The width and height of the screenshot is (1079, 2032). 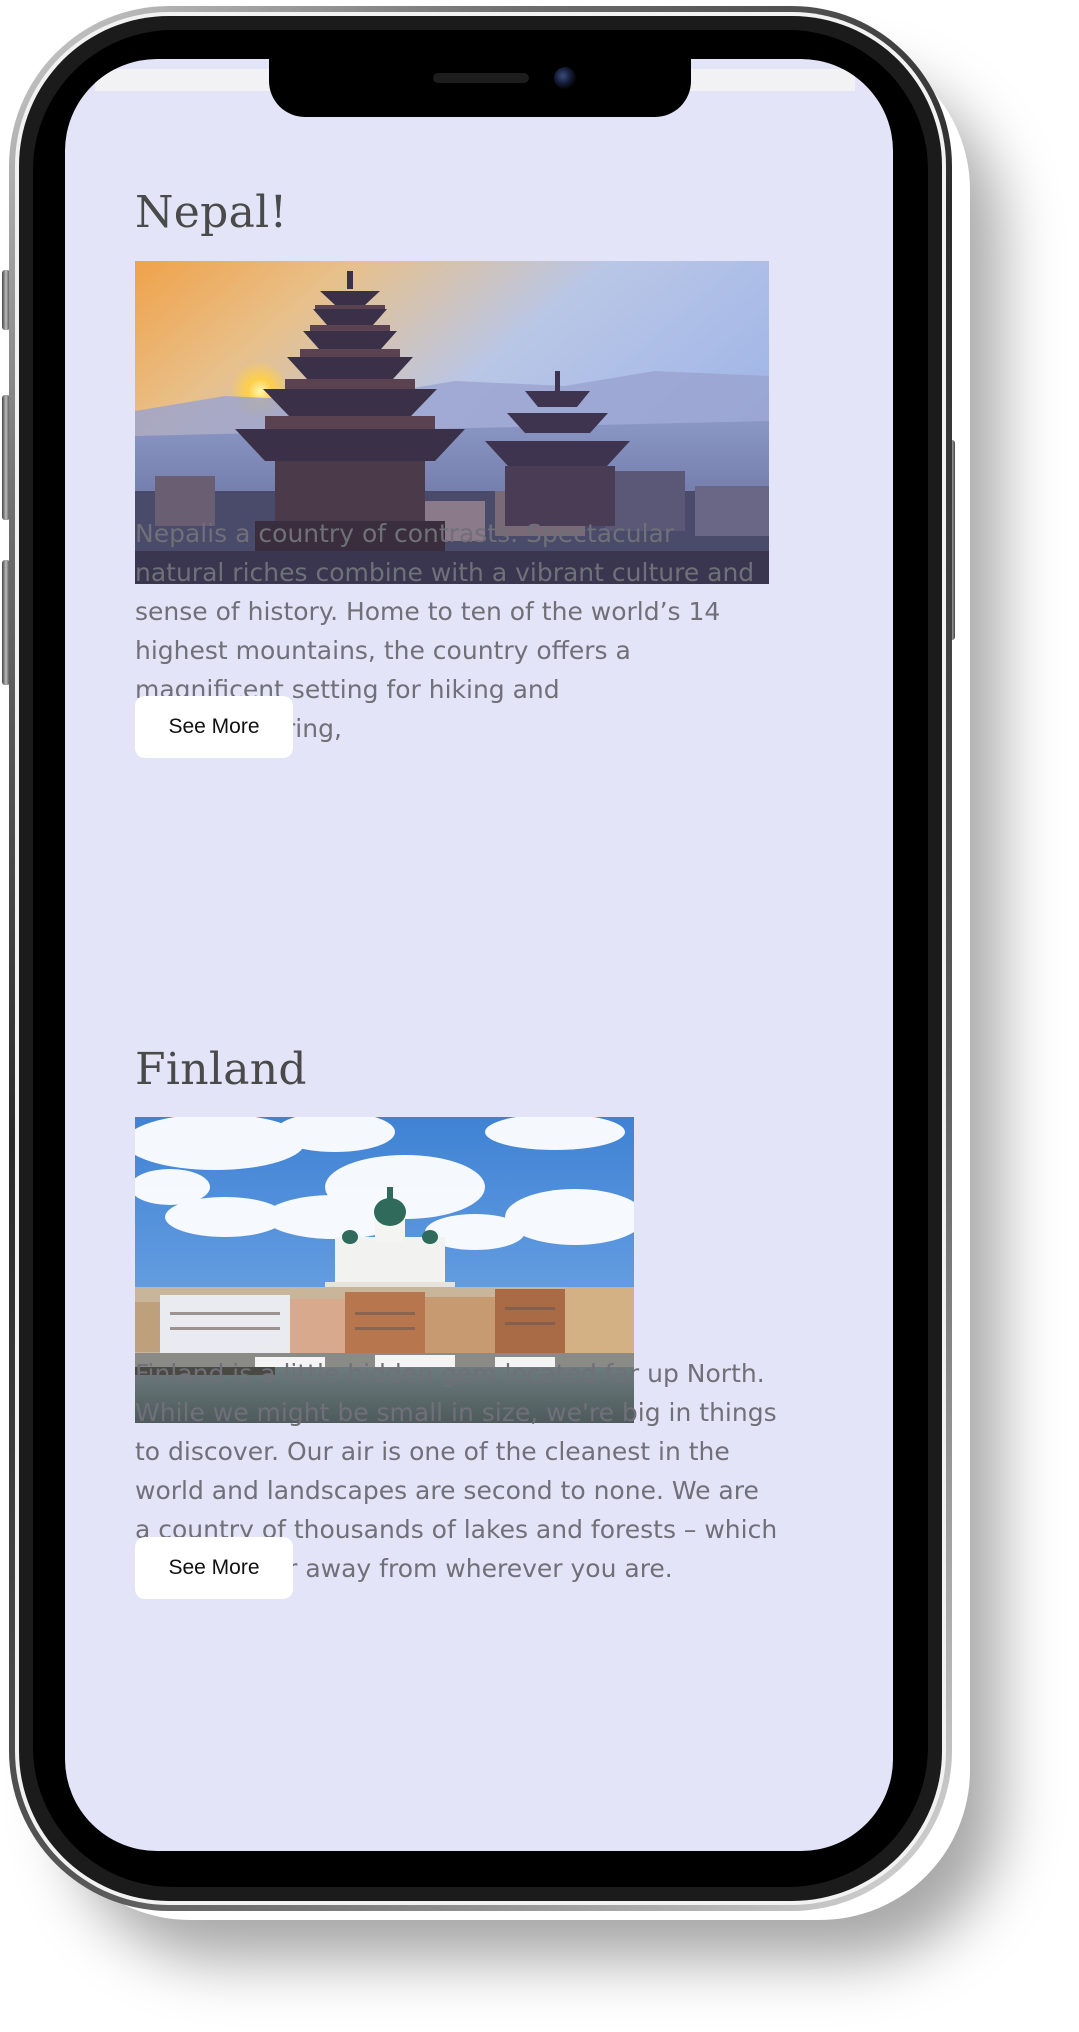 What do you see at coordinates (480, 88) in the screenshot?
I see `phone-notch` at bounding box center [480, 88].